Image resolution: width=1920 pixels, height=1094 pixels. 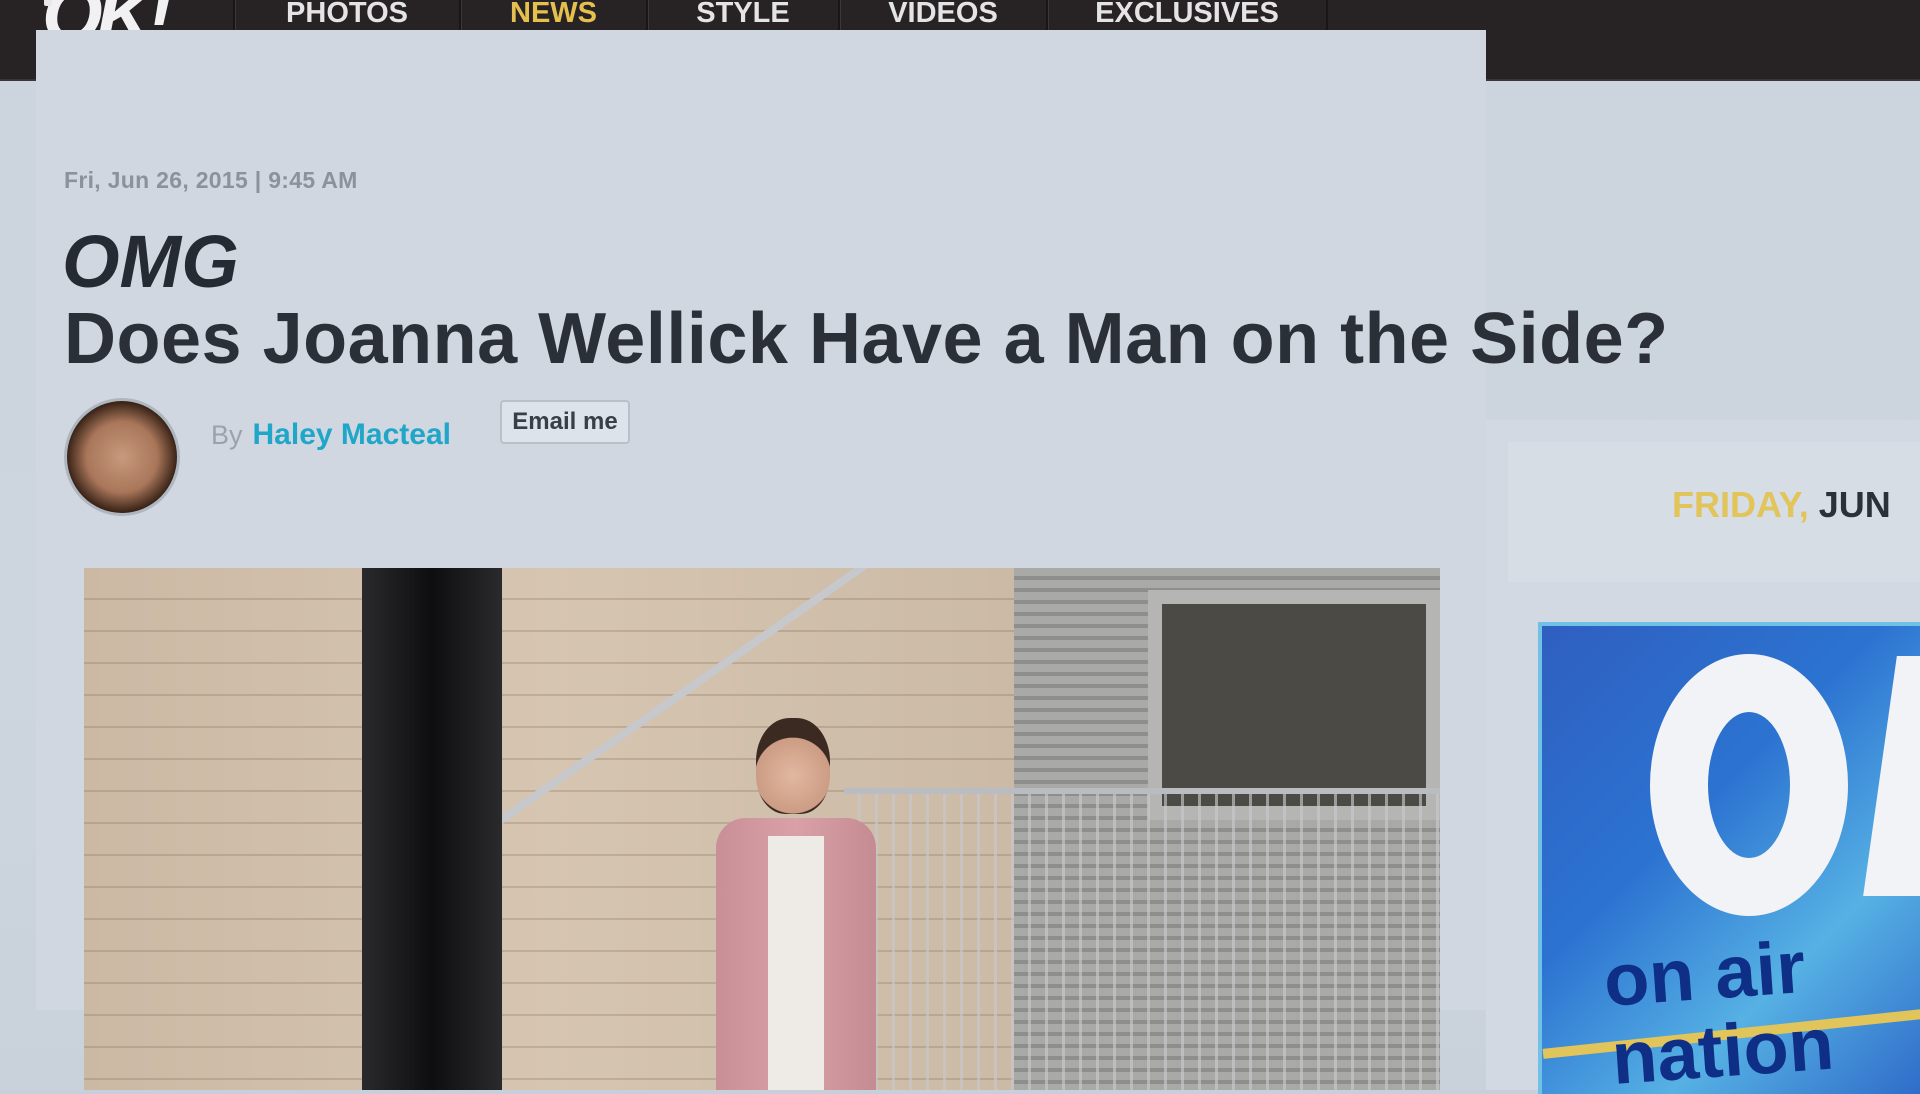 What do you see at coordinates (122, 457) in the screenshot?
I see `author-avatar` at bounding box center [122, 457].